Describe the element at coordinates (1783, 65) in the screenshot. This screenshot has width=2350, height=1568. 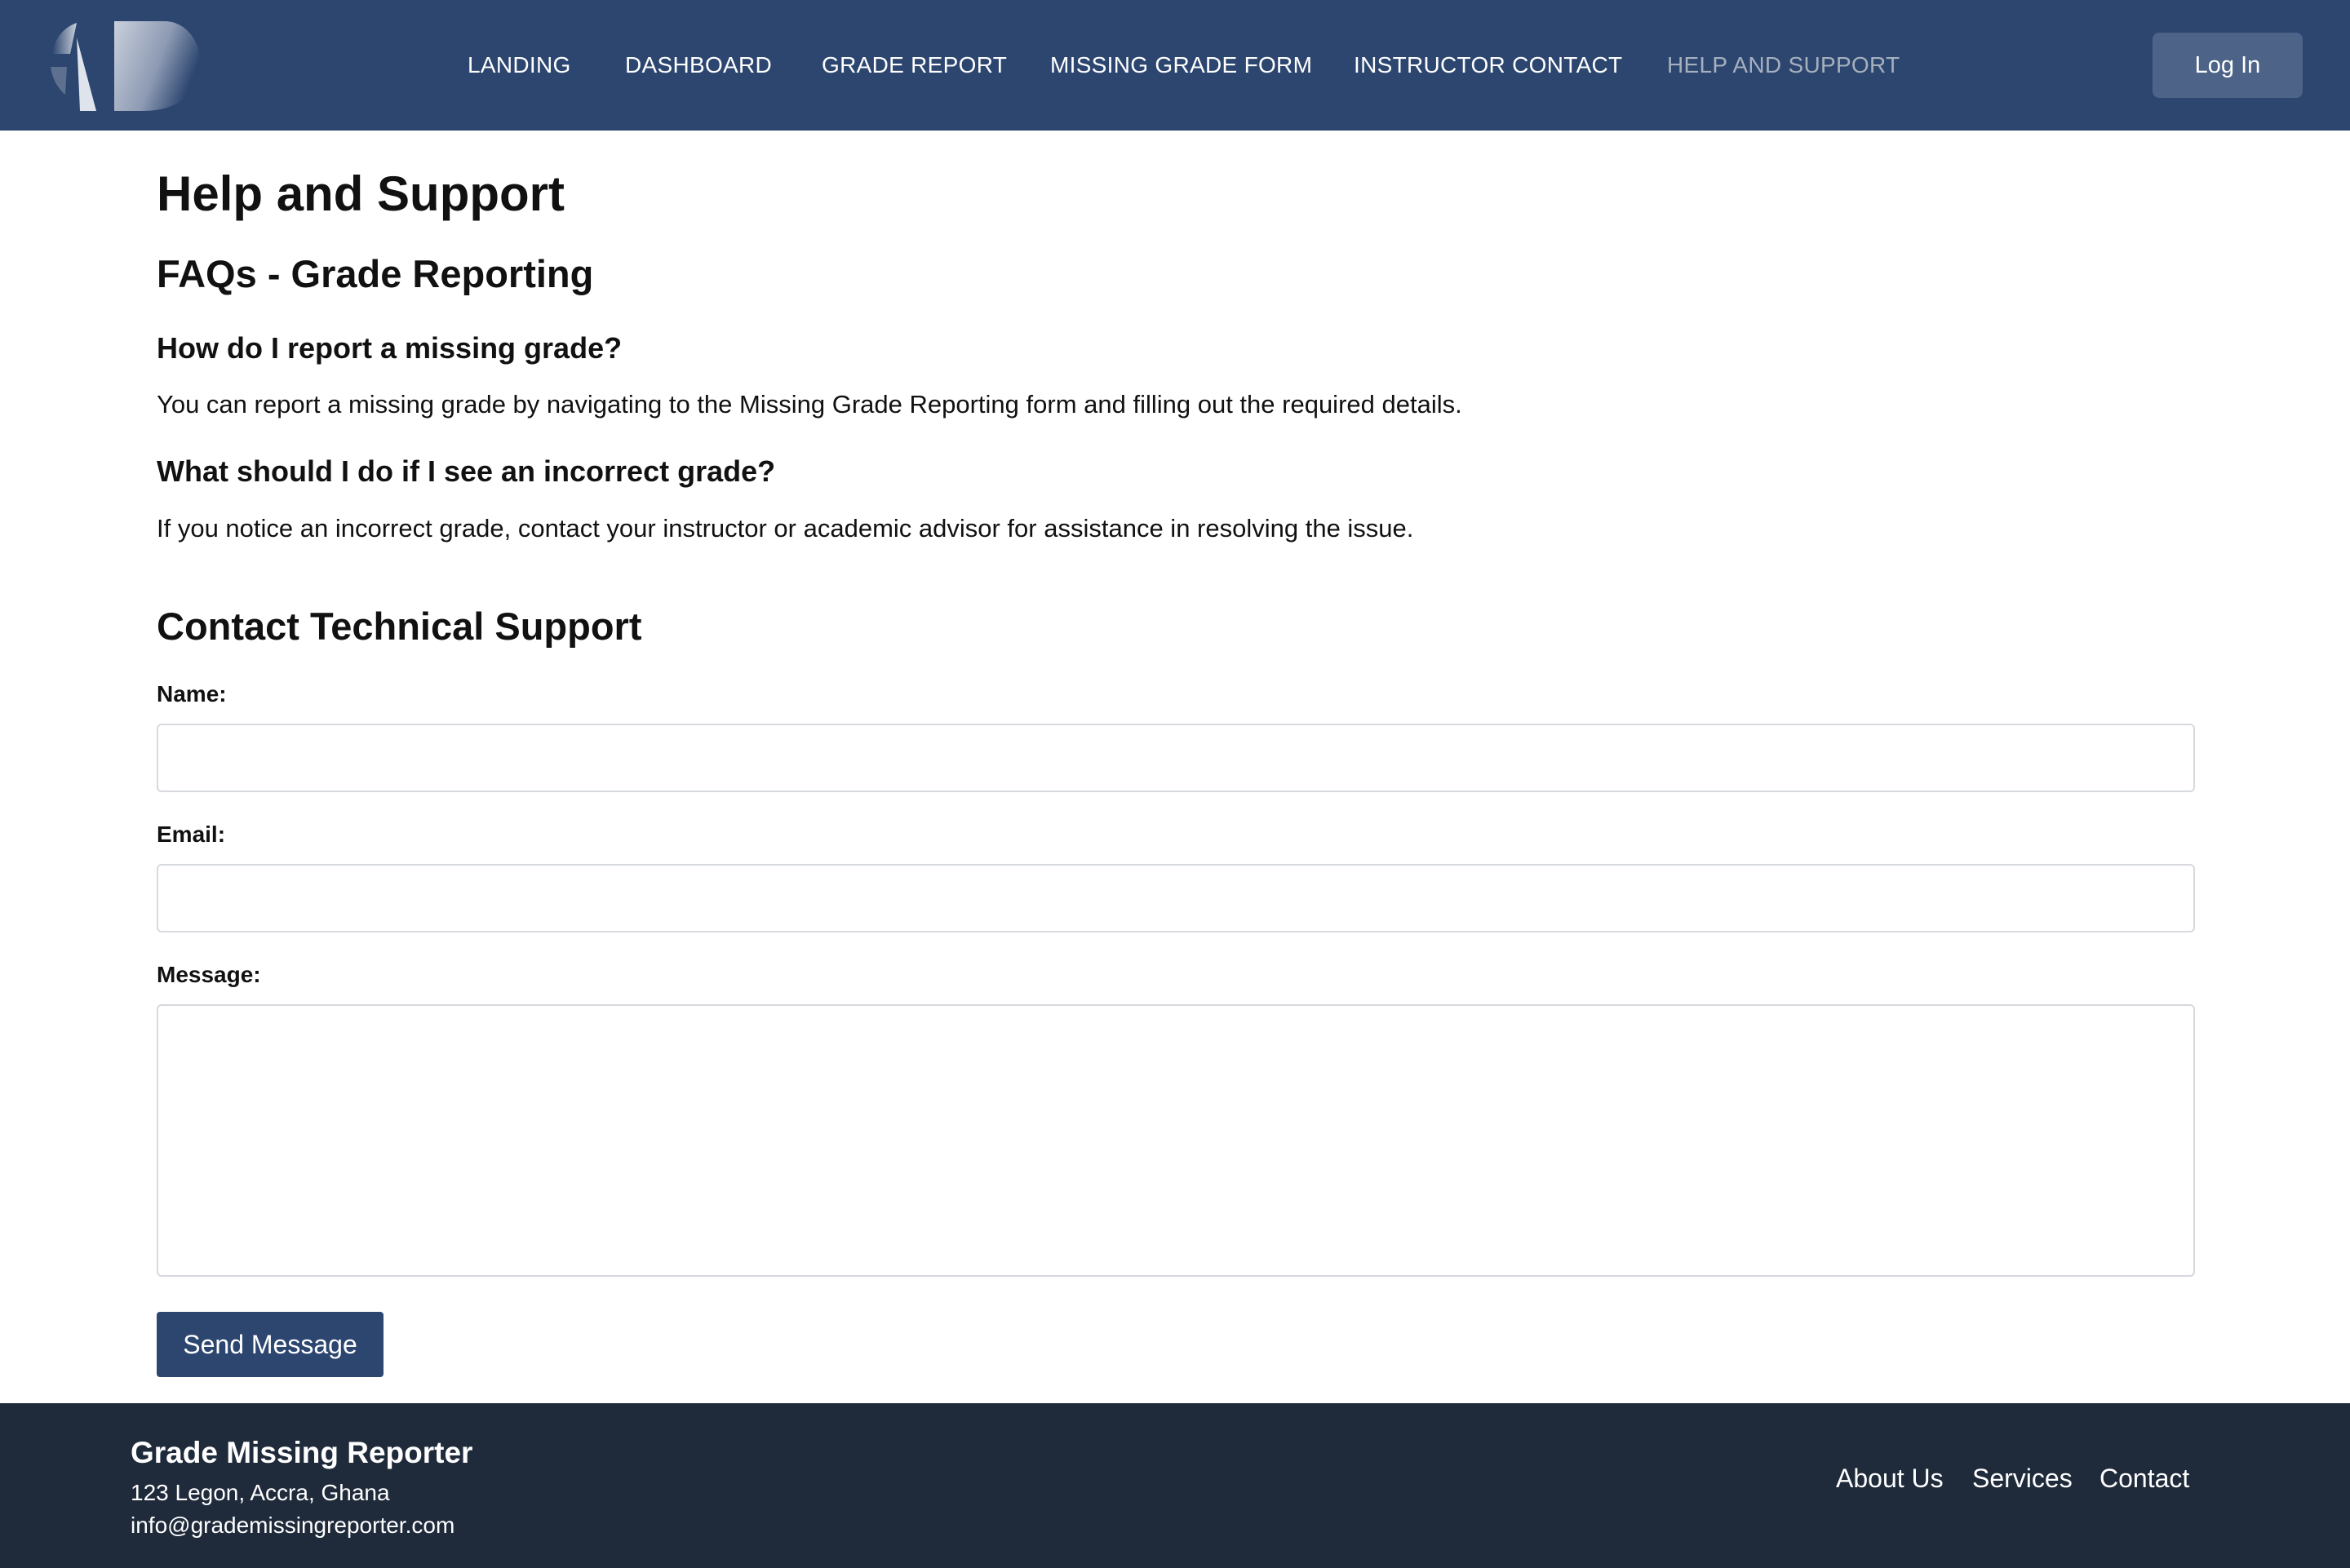
I see `nav-help-and-support: HELP AND SUPPORT` at that location.